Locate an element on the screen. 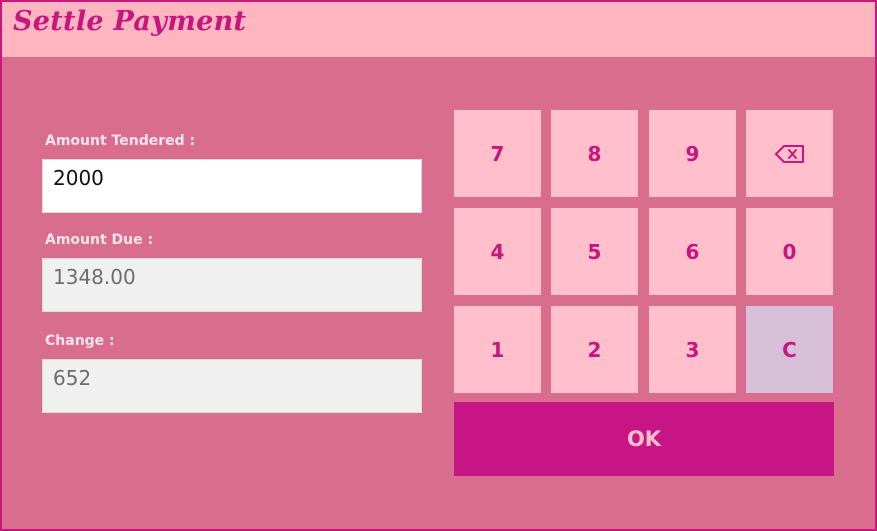 This screenshot has width=877, height=531. backspace-icon is located at coordinates (789, 153).